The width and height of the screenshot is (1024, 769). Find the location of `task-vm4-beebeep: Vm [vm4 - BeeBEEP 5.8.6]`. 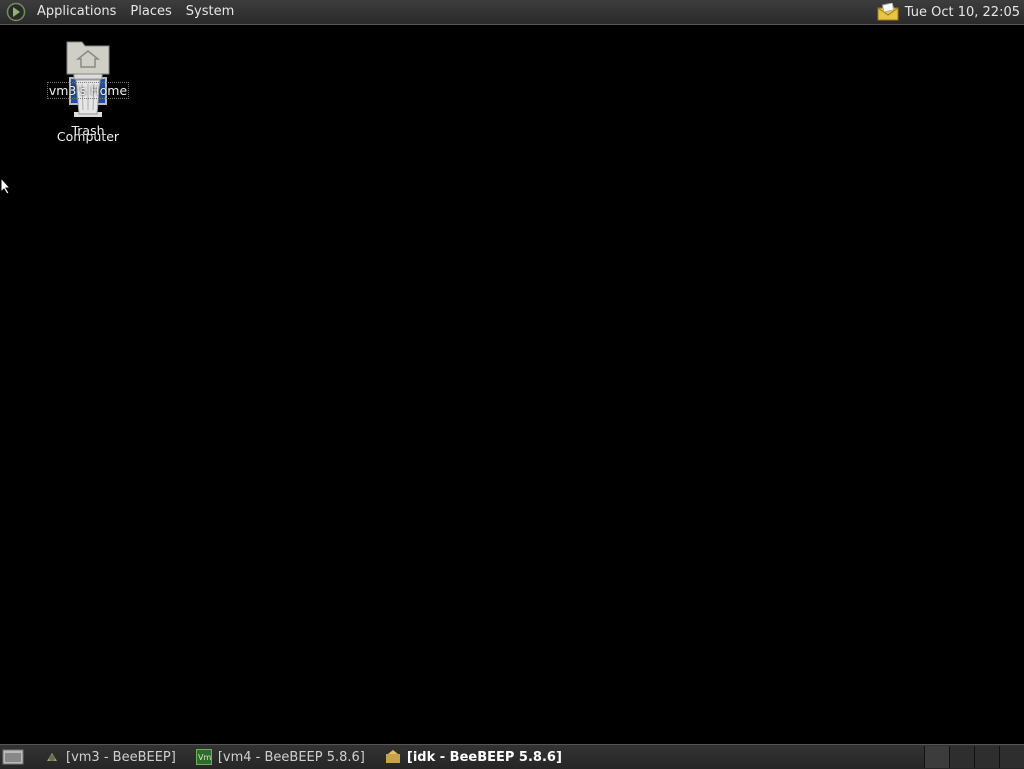

task-vm4-beebeep: Vm [vm4 - BeeBEEP 5.8.6] is located at coordinates (280, 757).